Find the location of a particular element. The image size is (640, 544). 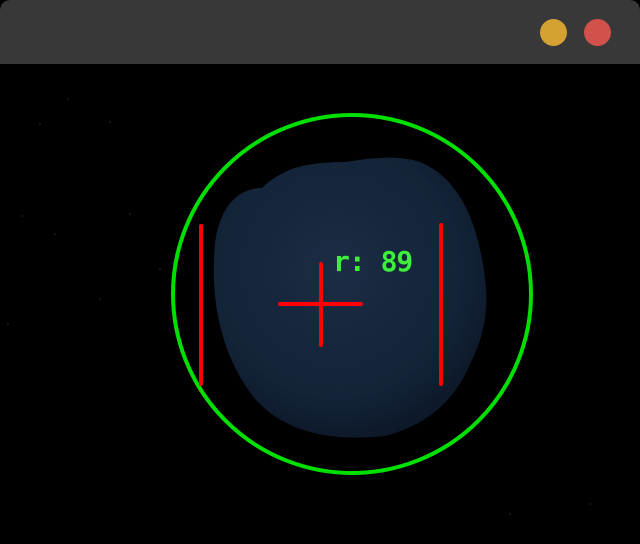

radius-label: r: 89 is located at coordinates (373, 261).